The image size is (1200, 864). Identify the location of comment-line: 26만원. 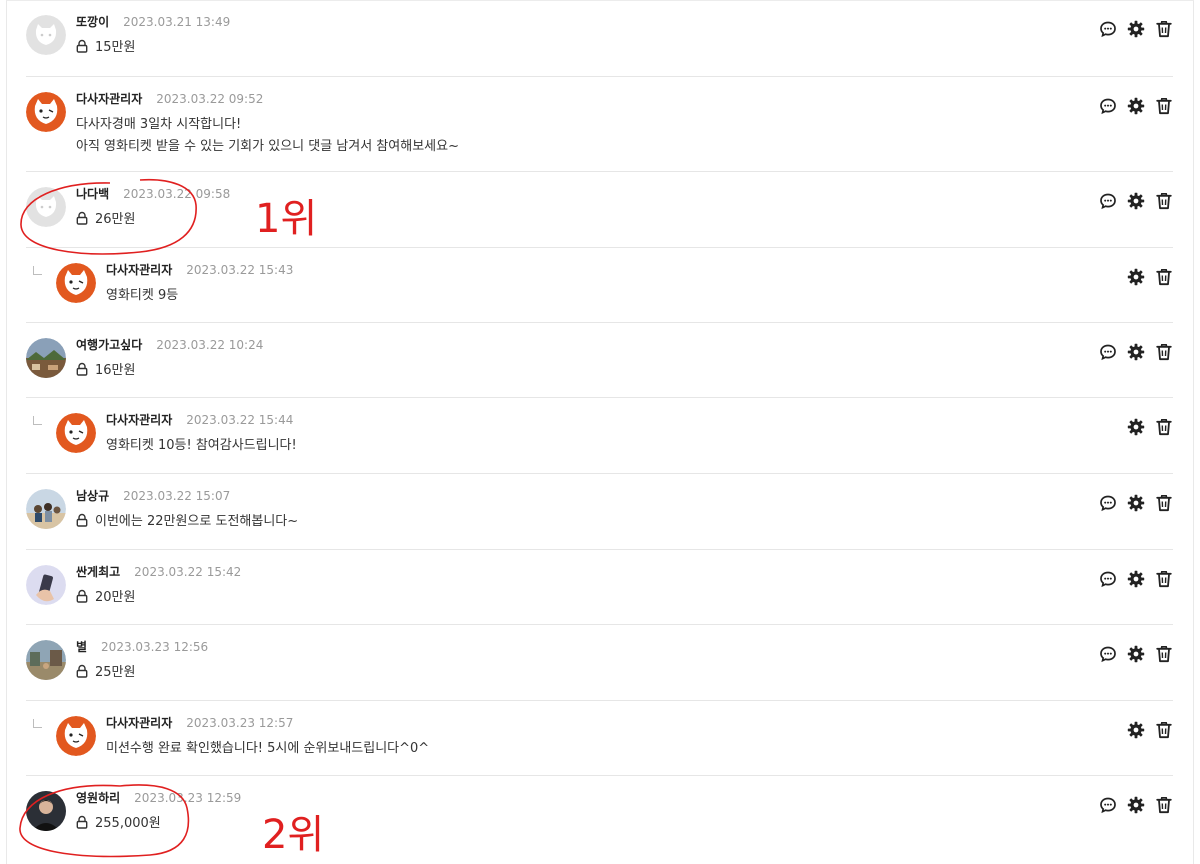
(105, 220).